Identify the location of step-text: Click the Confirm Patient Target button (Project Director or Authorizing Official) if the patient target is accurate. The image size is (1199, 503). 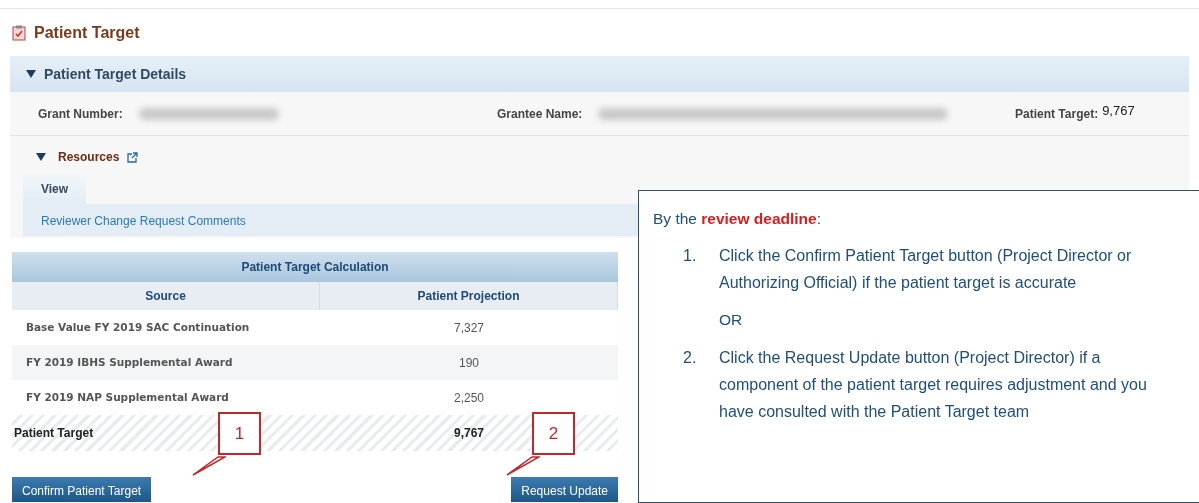
(926, 270).